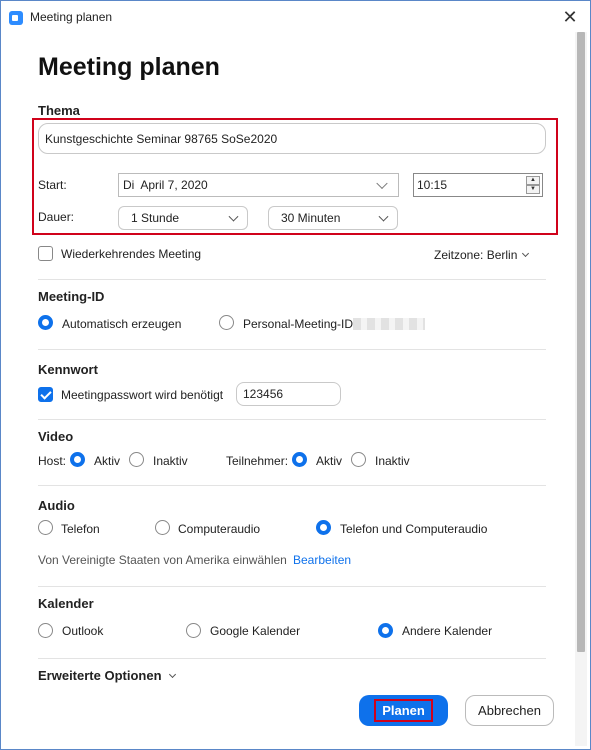 The image size is (591, 750). Describe the element at coordinates (56, 217) in the screenshot. I see `duration-label: Dauer:` at that location.